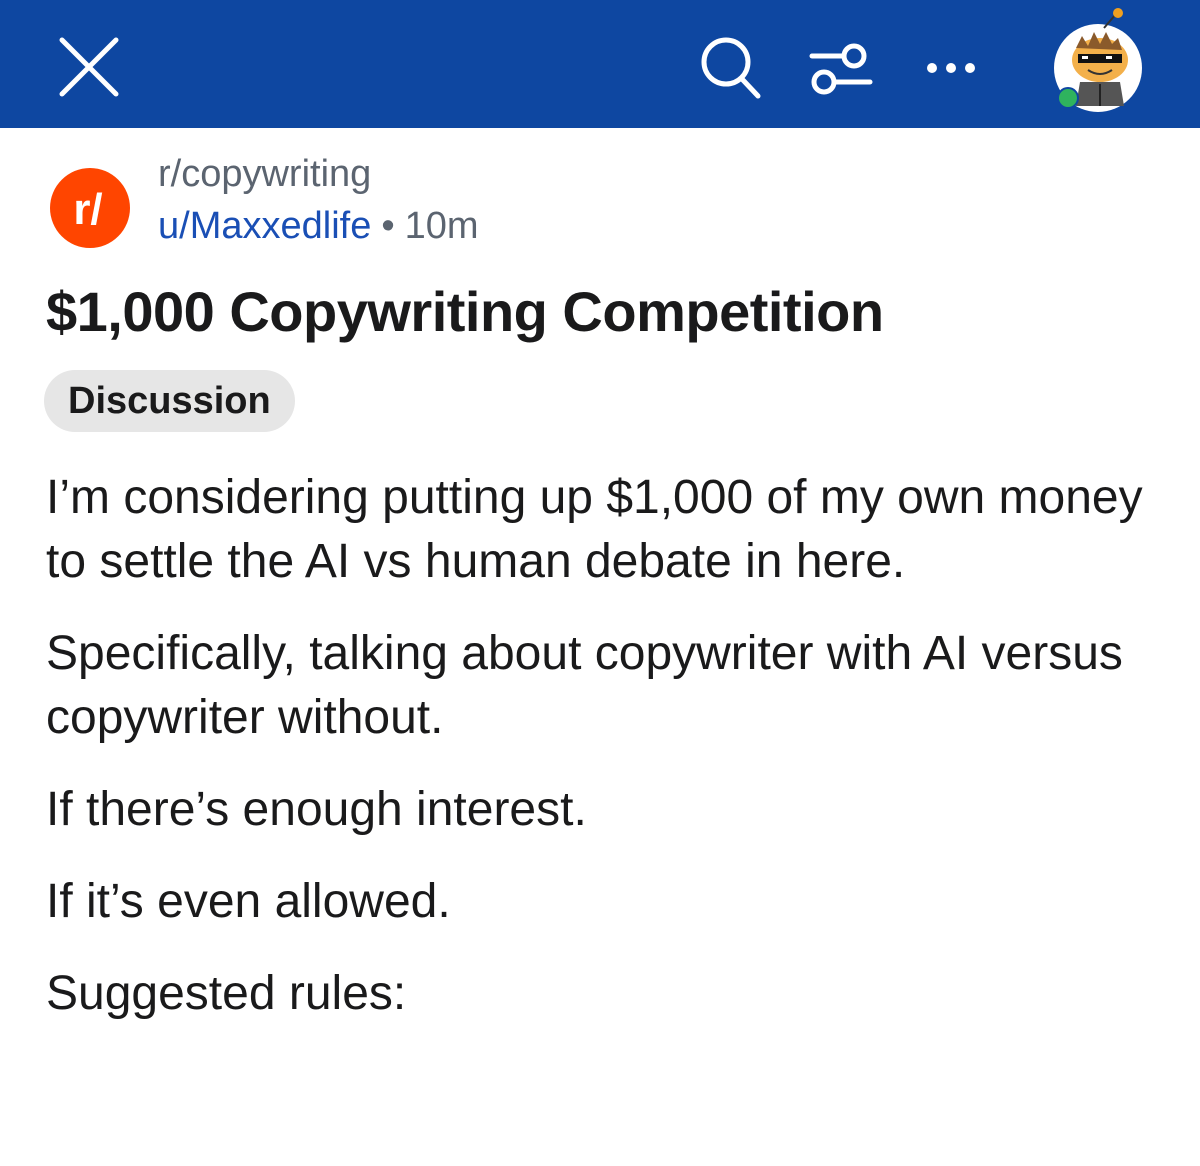  I want to click on subreddit-icon: r/, so click(90, 208).